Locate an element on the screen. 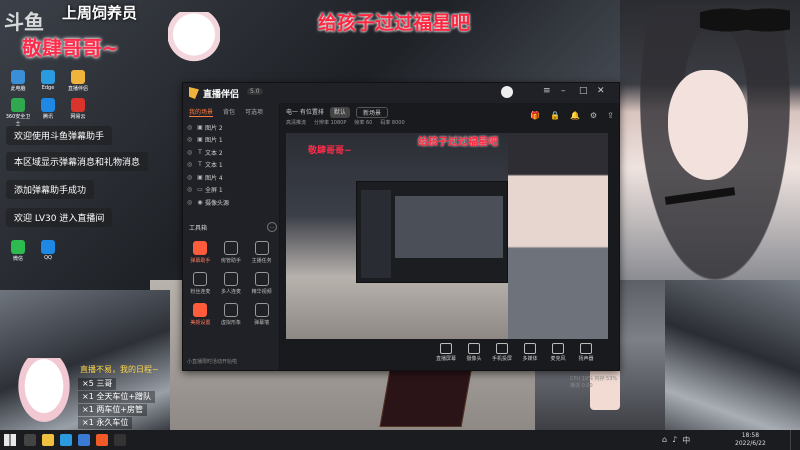 This screenshot has height=450, width=800. menu-icon: ≡ is located at coordinates (547, 91).